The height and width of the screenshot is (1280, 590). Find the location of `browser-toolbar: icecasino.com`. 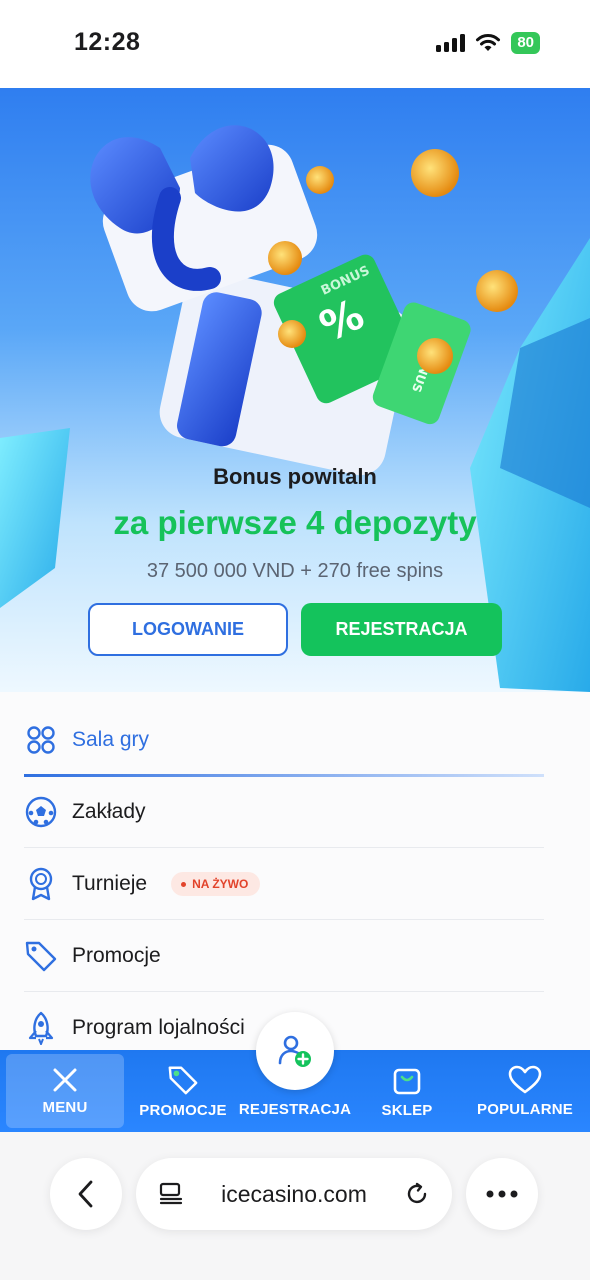

browser-toolbar: icecasino.com is located at coordinates (295, 1206).